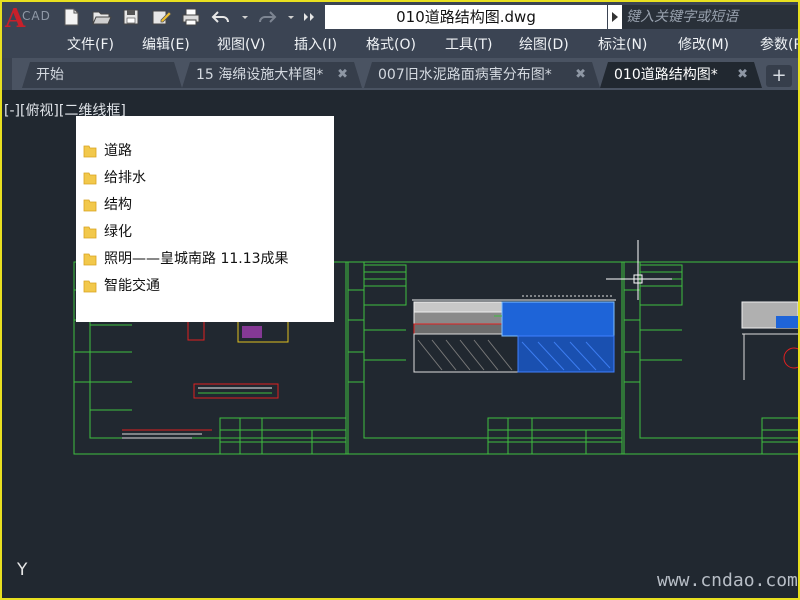 The height and width of the screenshot is (600, 800). I want to click on menu-draw: 绘图(D), so click(544, 45).